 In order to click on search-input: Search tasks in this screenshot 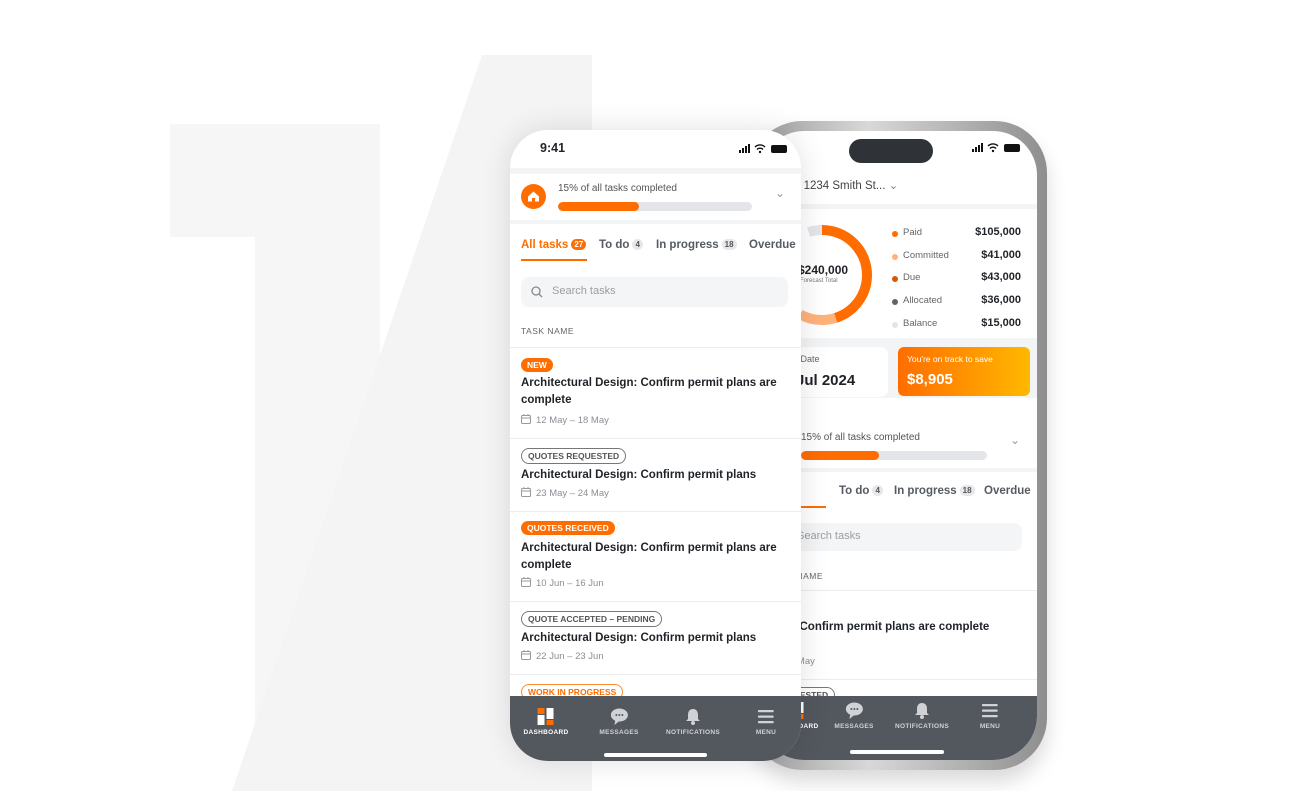, I will do `click(654, 292)`.